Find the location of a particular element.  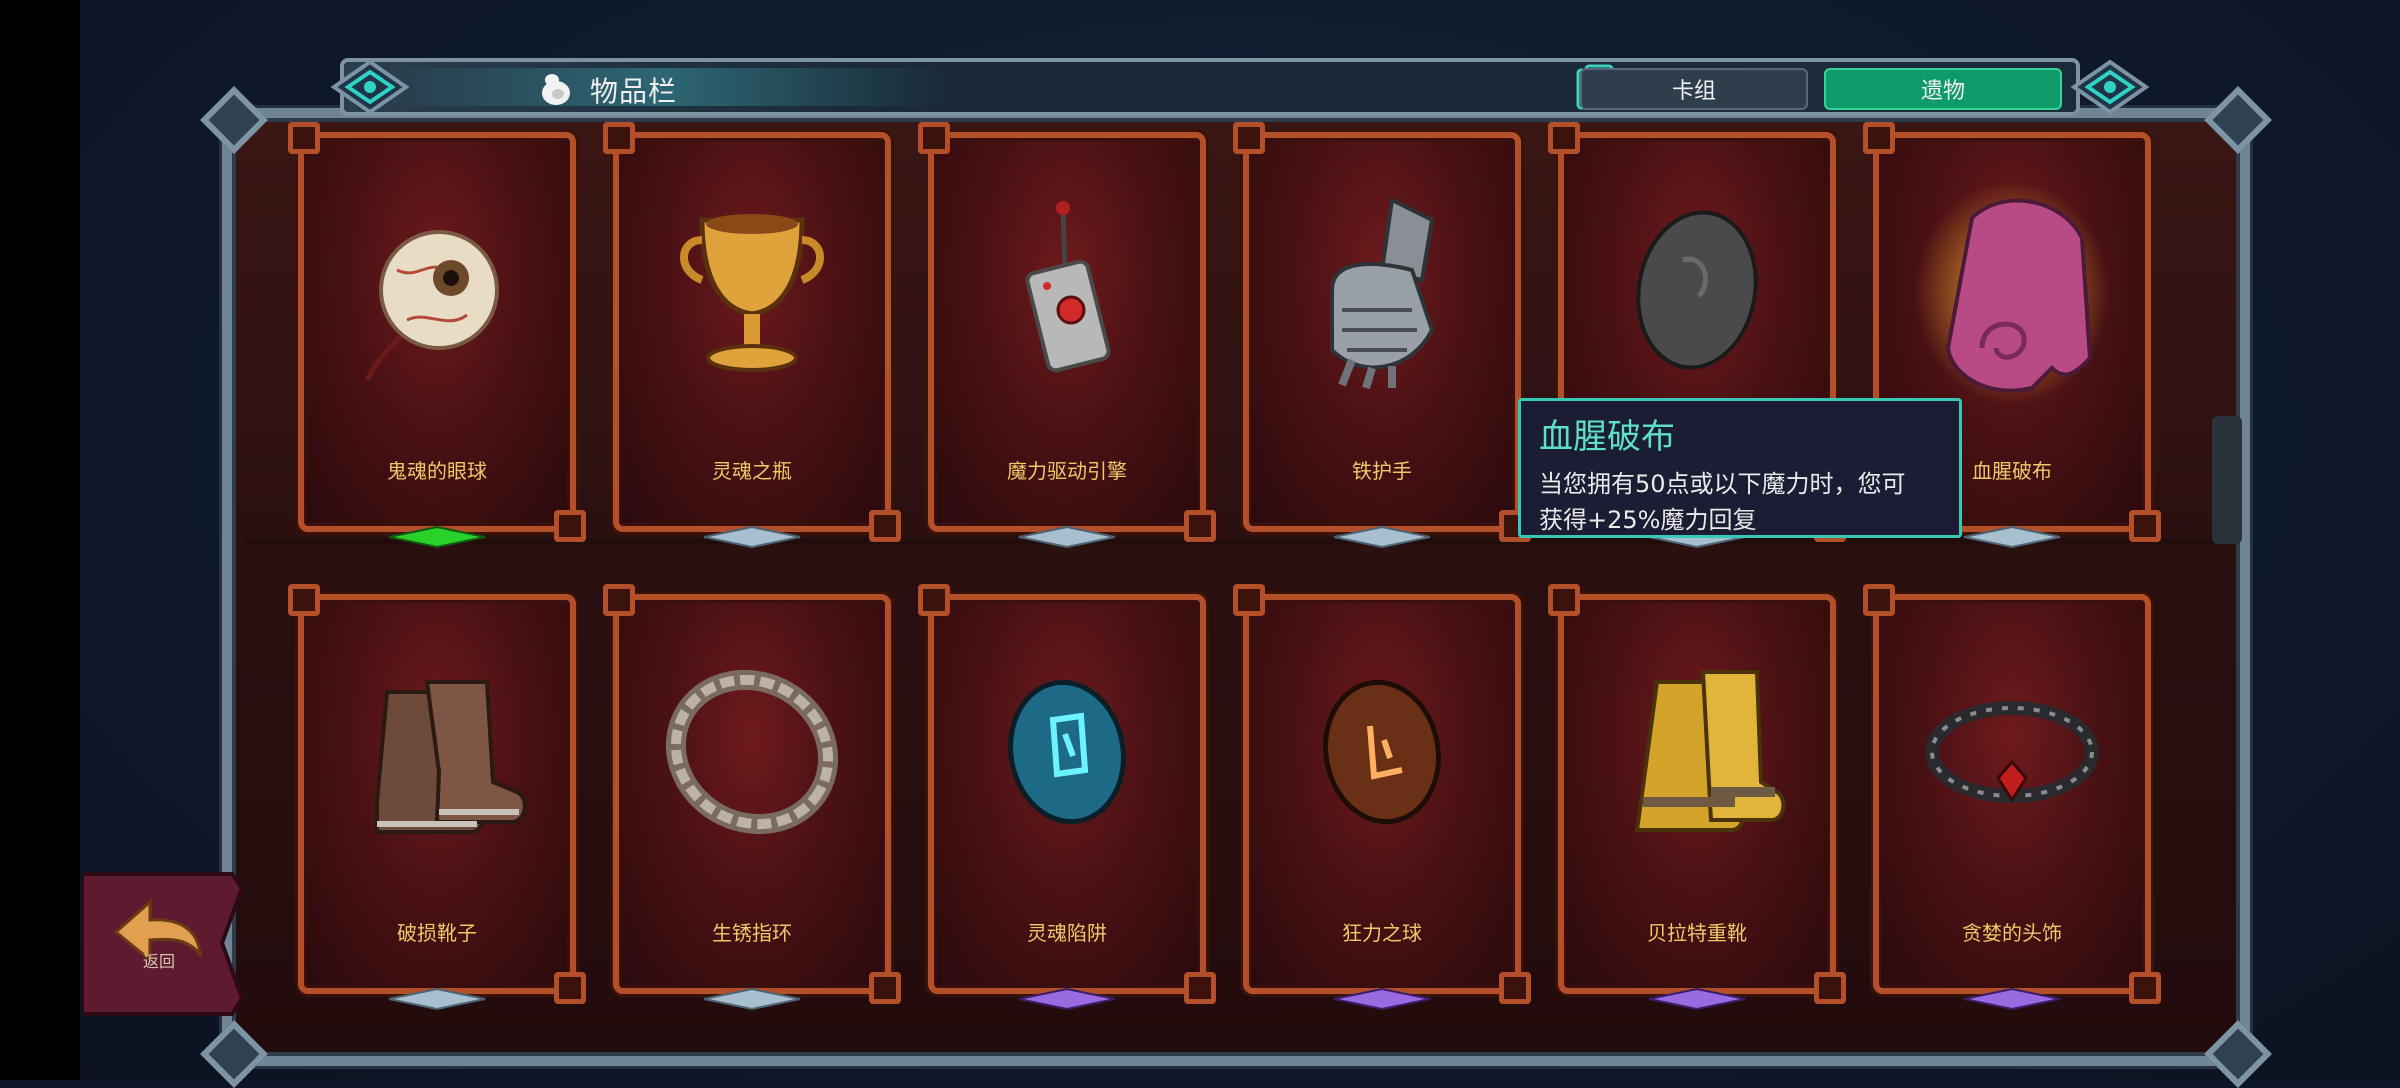

golden-boots-icon is located at coordinates (1710, 751).